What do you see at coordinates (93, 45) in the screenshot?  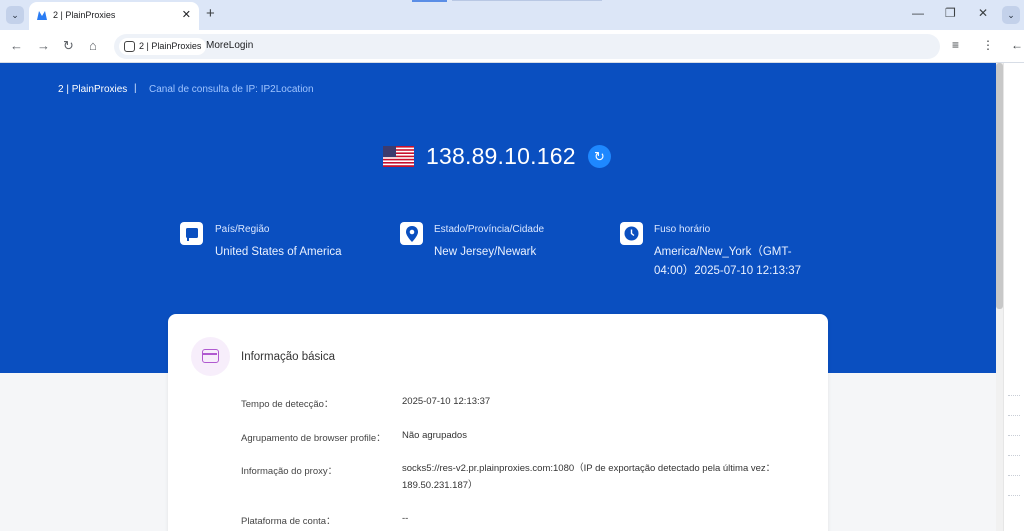 I see `home-button: ⌂` at bounding box center [93, 45].